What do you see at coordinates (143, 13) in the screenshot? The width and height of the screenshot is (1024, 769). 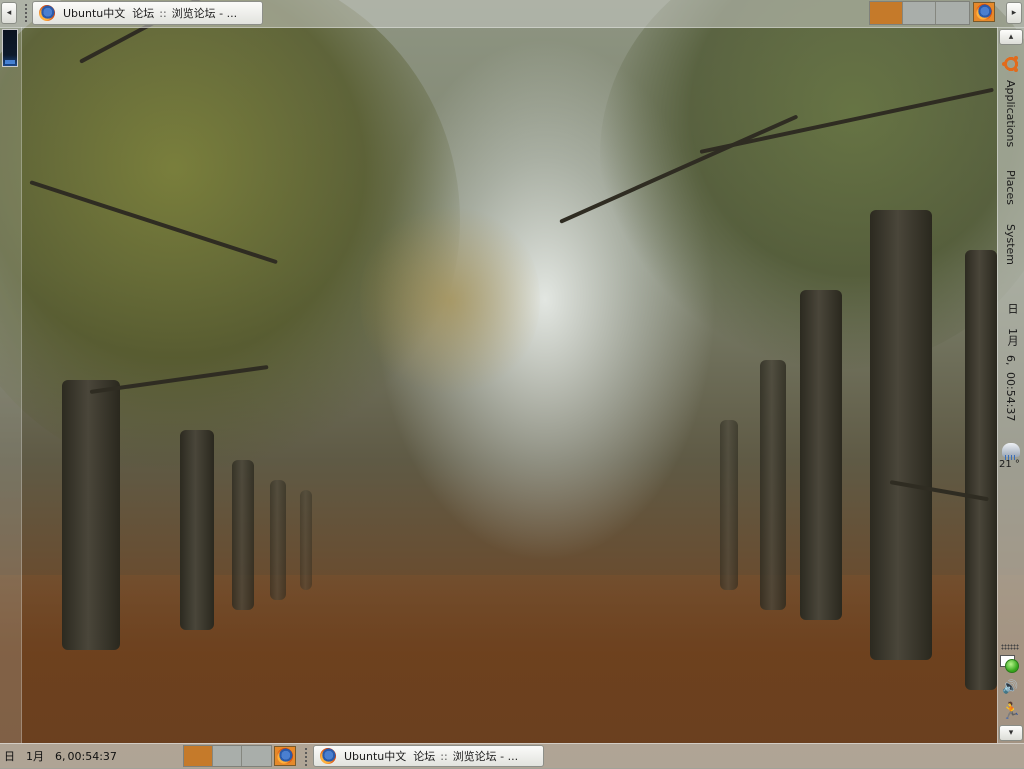 I see `window-title-part1: 论坛` at bounding box center [143, 13].